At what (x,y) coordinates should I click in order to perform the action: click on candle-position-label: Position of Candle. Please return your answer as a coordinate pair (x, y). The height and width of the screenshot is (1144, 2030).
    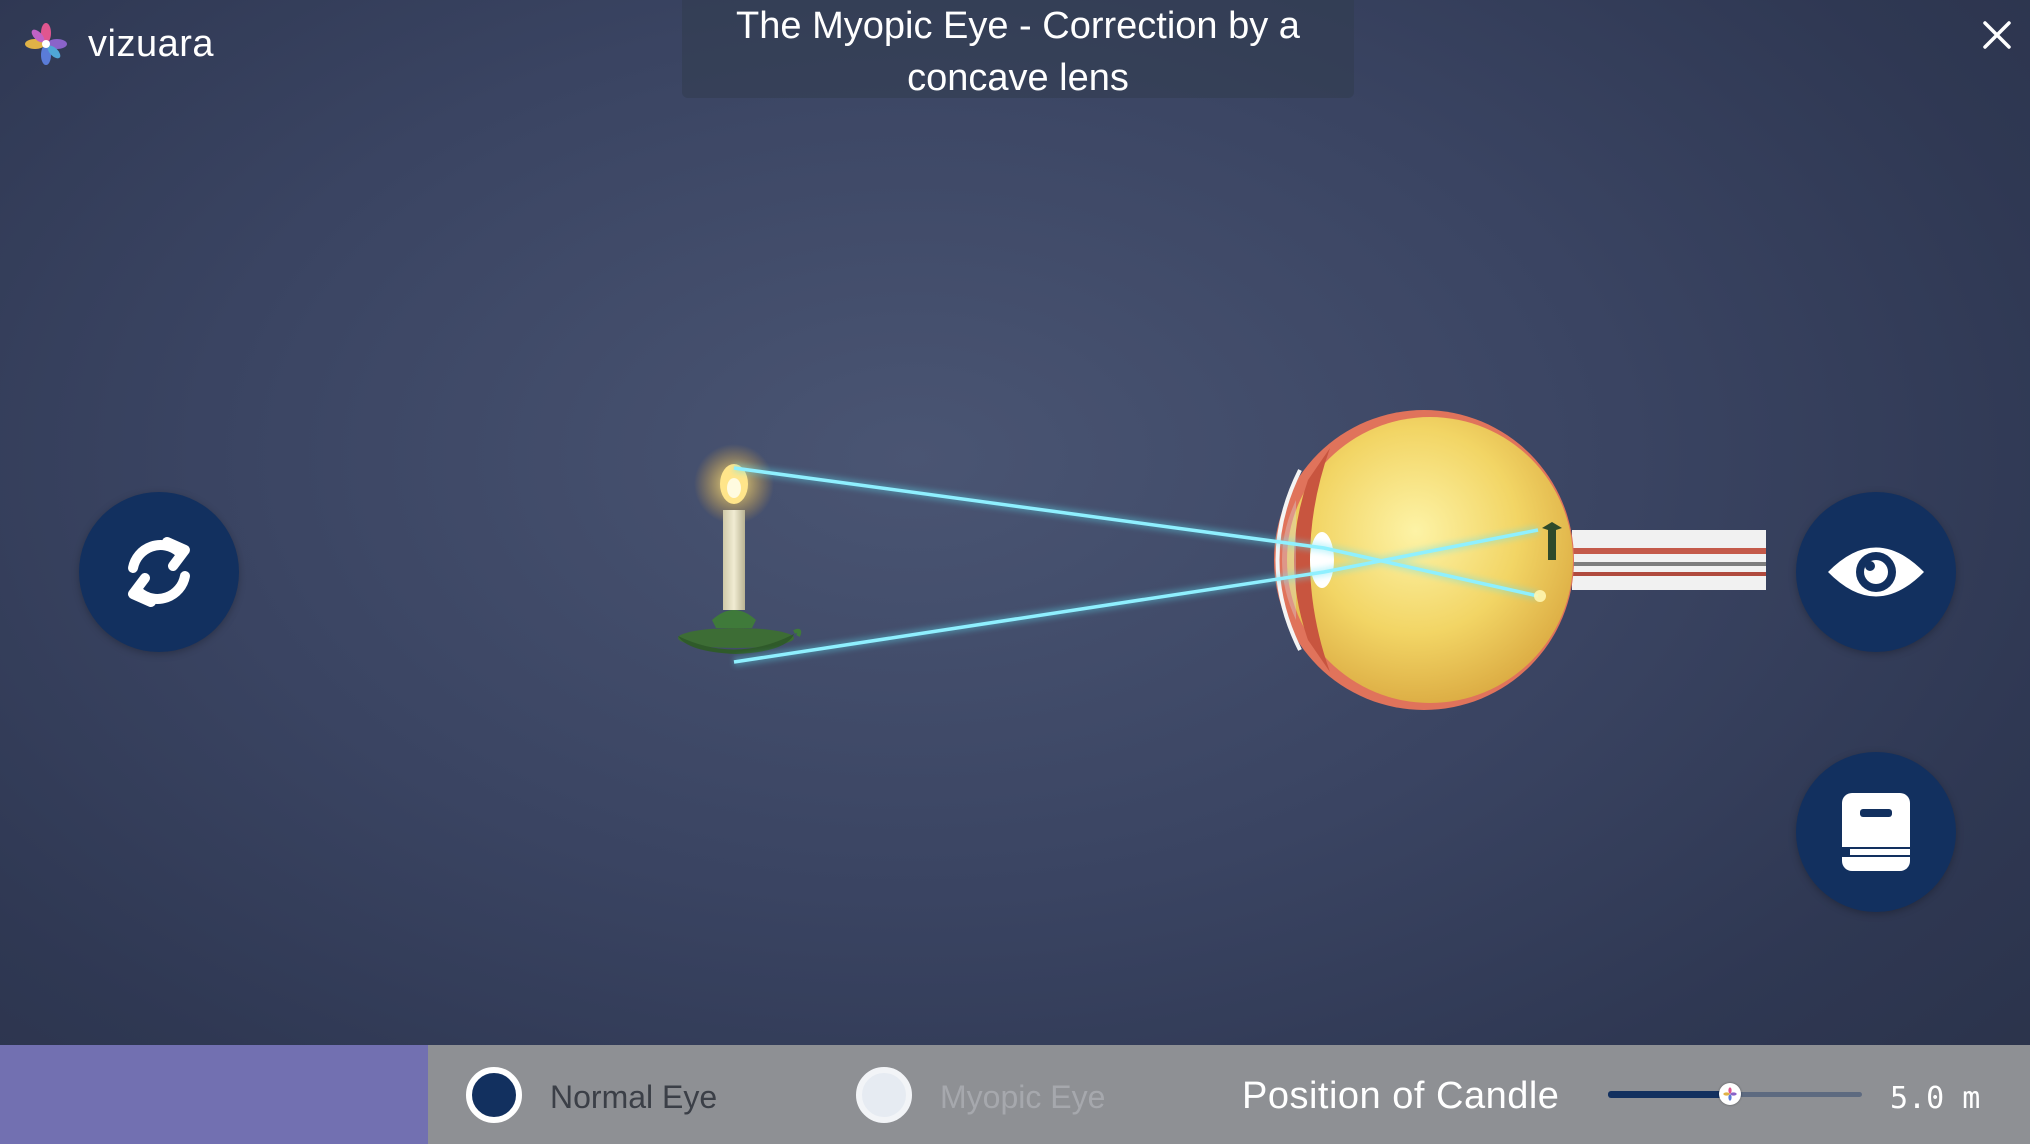
    Looking at the image, I should click on (1401, 1096).